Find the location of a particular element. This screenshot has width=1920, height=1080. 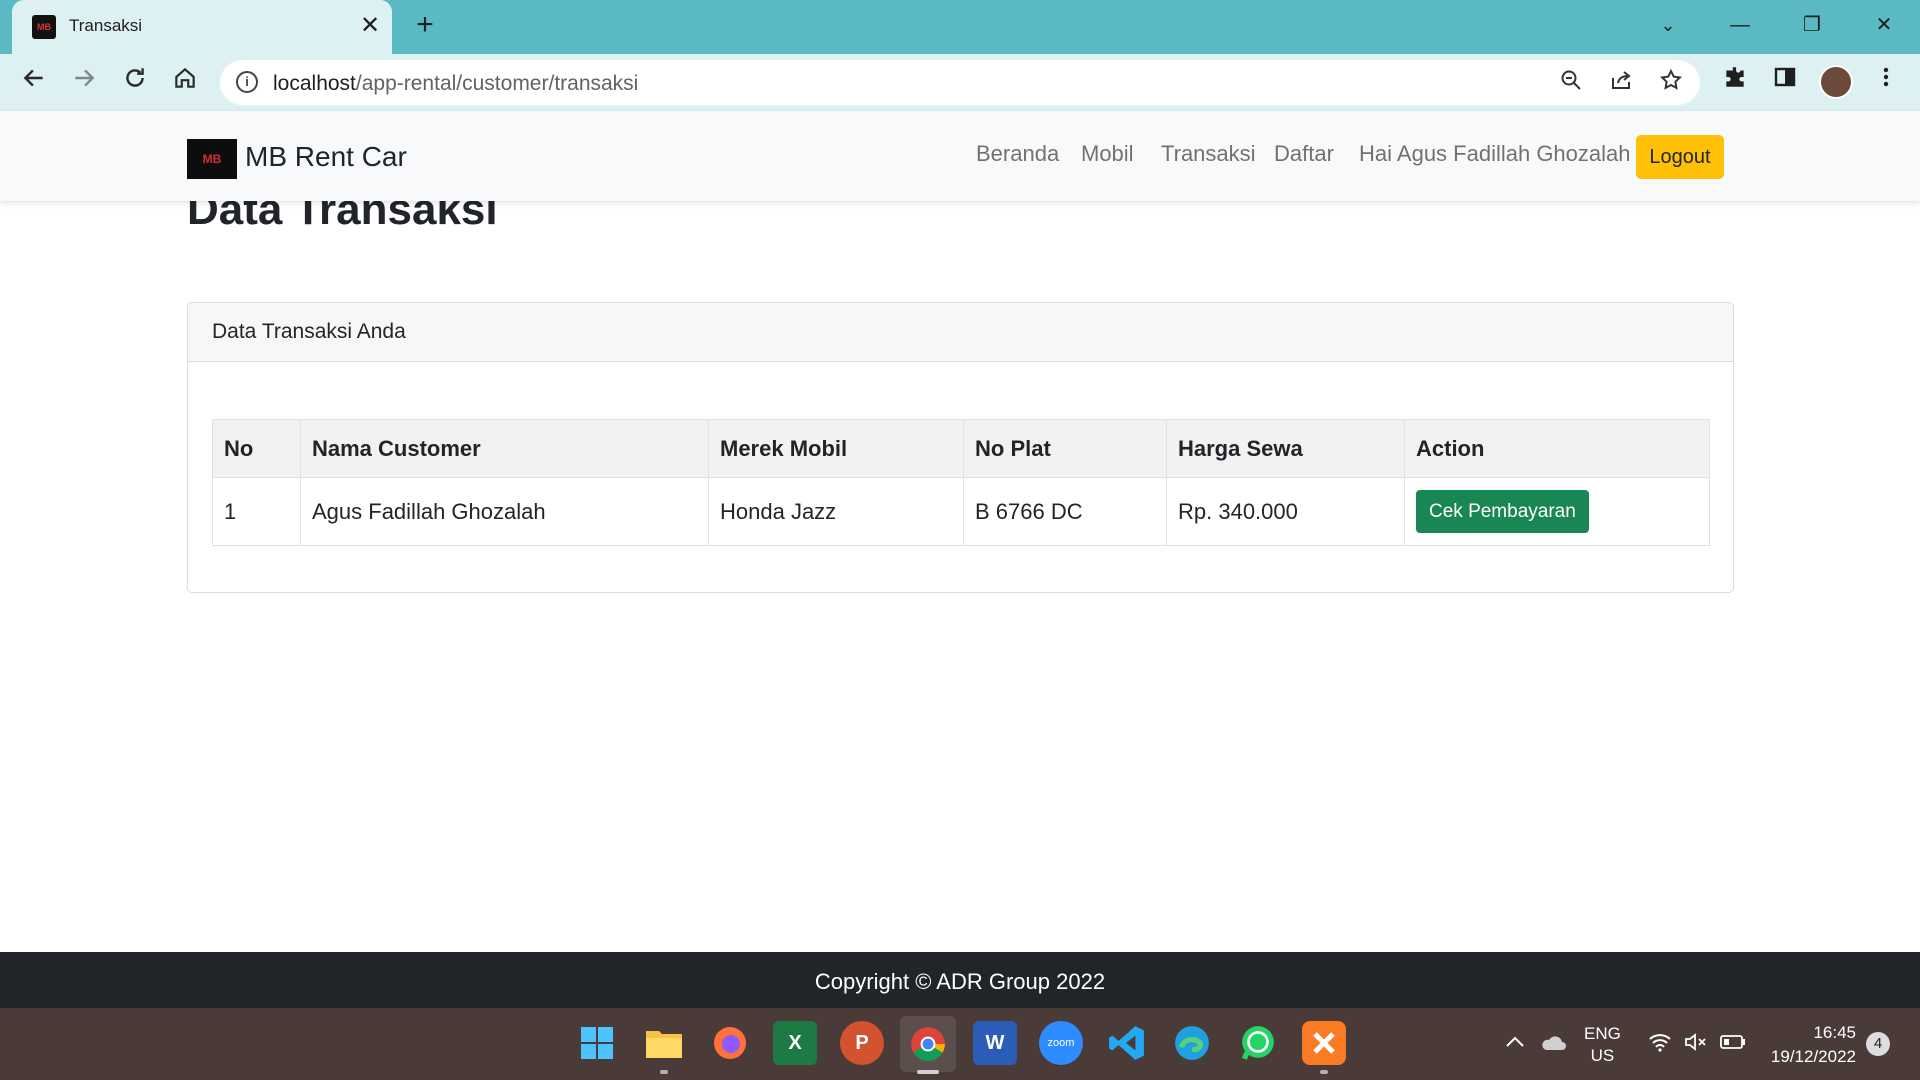

start-icon is located at coordinates (597, 1043).